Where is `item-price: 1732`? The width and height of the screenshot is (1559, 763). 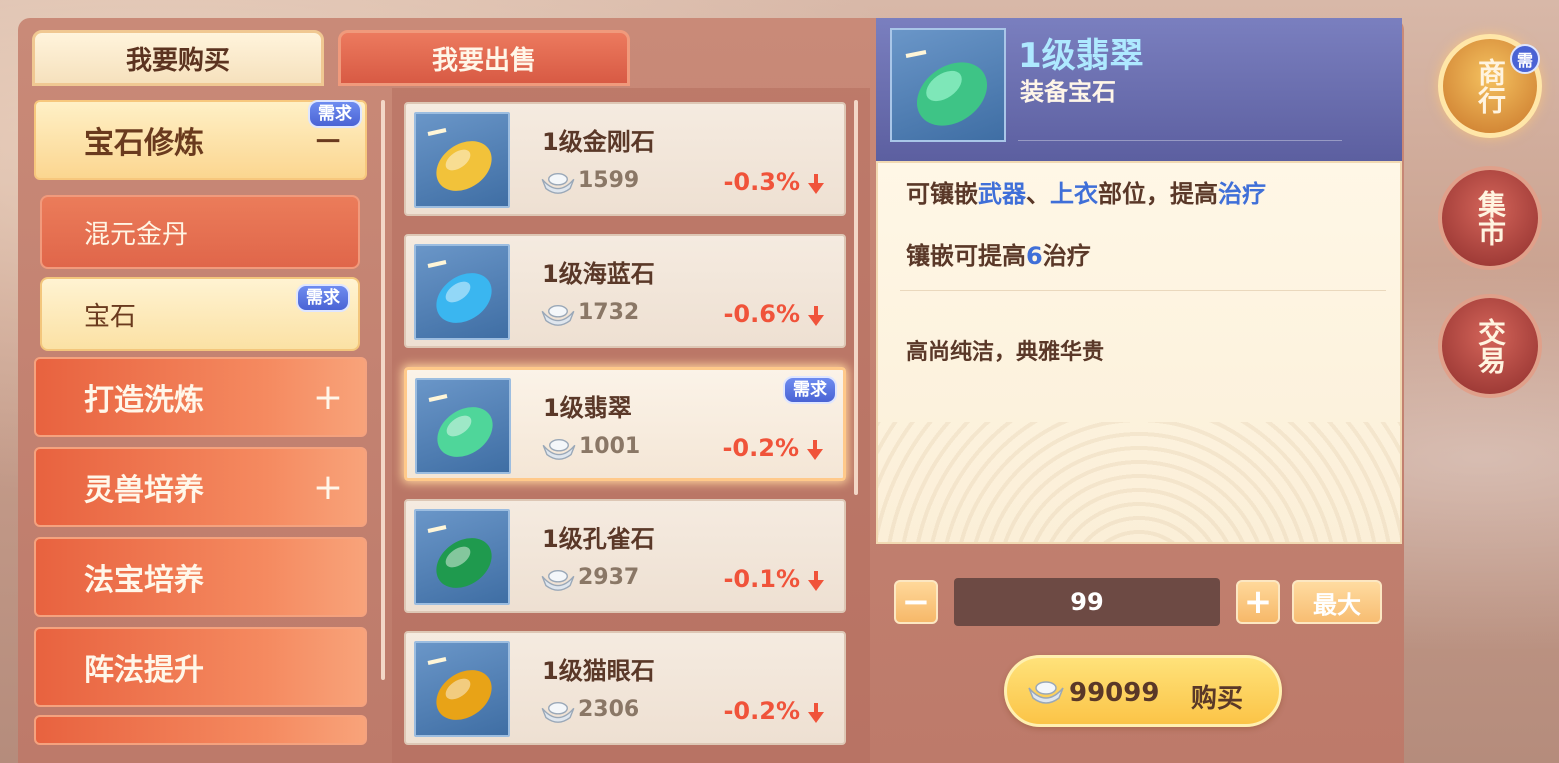
item-price: 1732 is located at coordinates (609, 312).